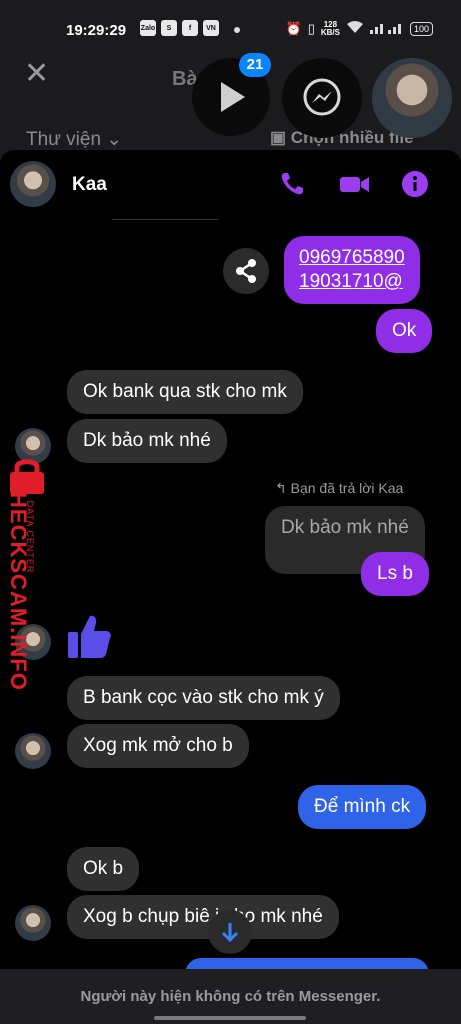  I want to click on contact-name: Kaa, so click(89, 185).